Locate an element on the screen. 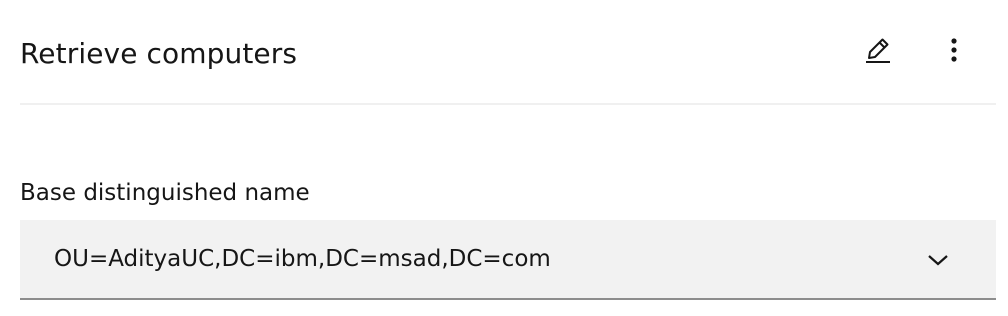 The height and width of the screenshot is (316, 1008). overflow-menu-button is located at coordinates (954, 52).